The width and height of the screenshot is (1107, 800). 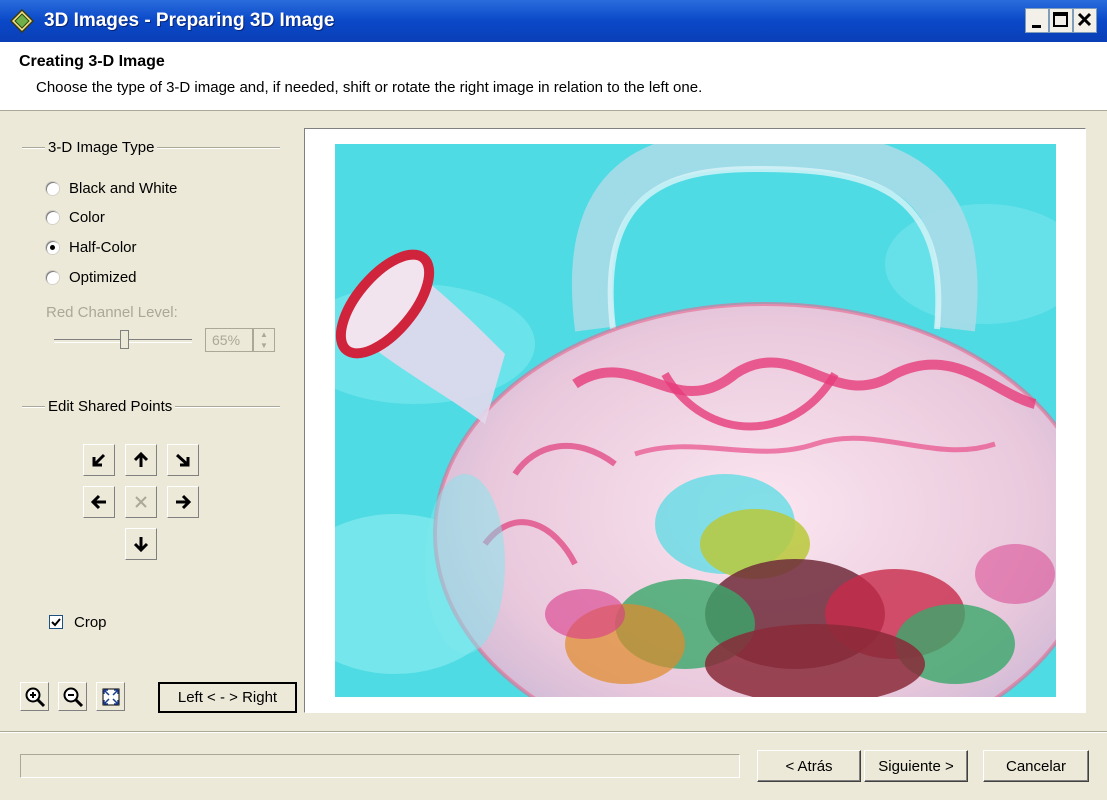 I want to click on page-title: Creating 3-D Image, so click(x=92, y=61).